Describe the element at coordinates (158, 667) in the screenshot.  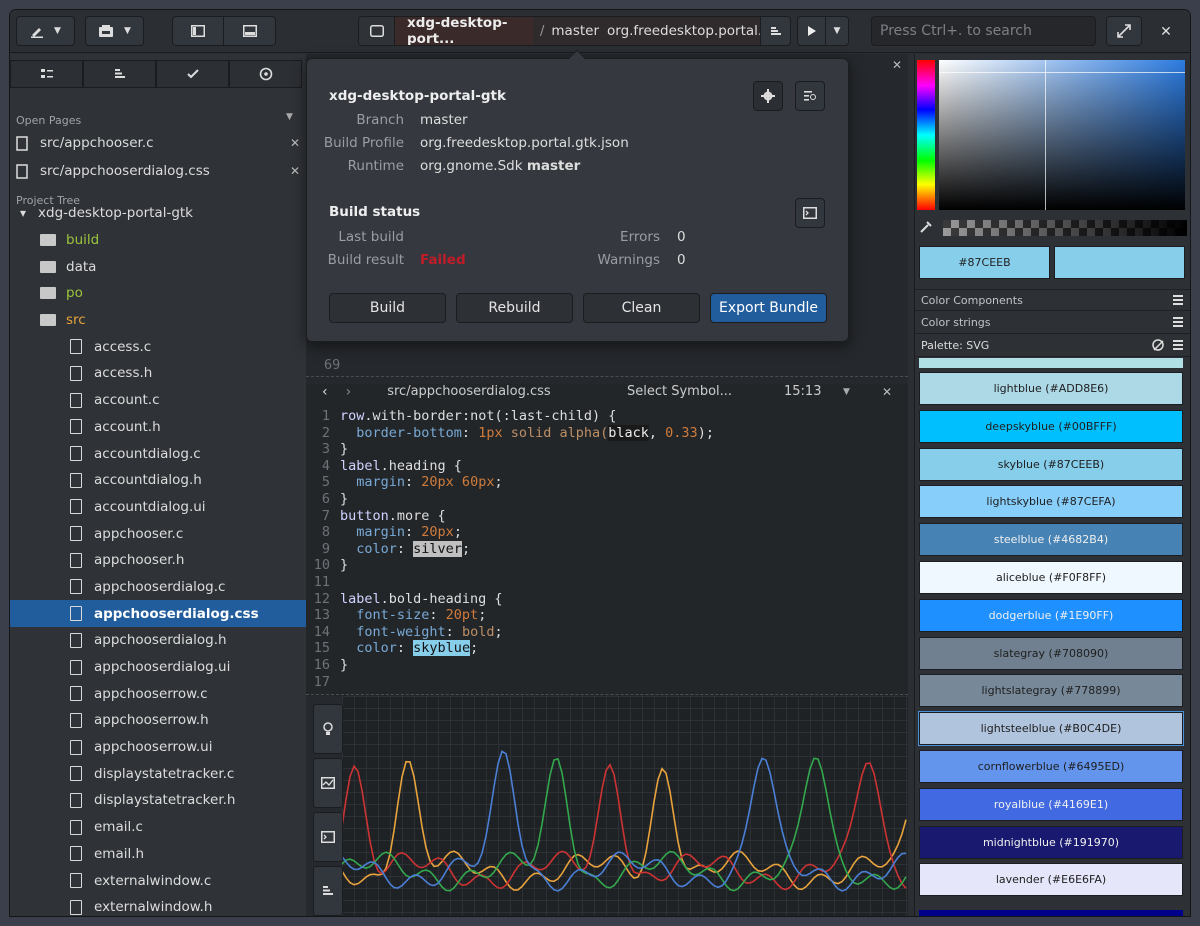
I see `tree-row: appchooserdialog.ui` at that location.